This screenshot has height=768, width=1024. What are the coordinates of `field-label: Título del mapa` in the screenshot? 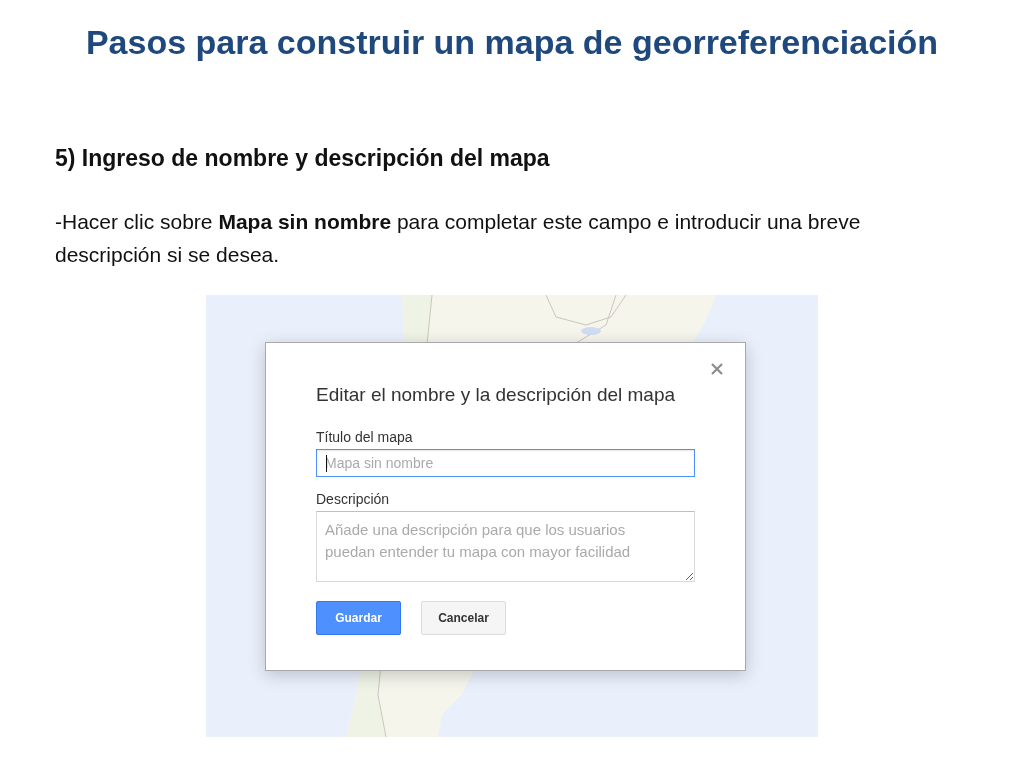 It's located at (365, 437).